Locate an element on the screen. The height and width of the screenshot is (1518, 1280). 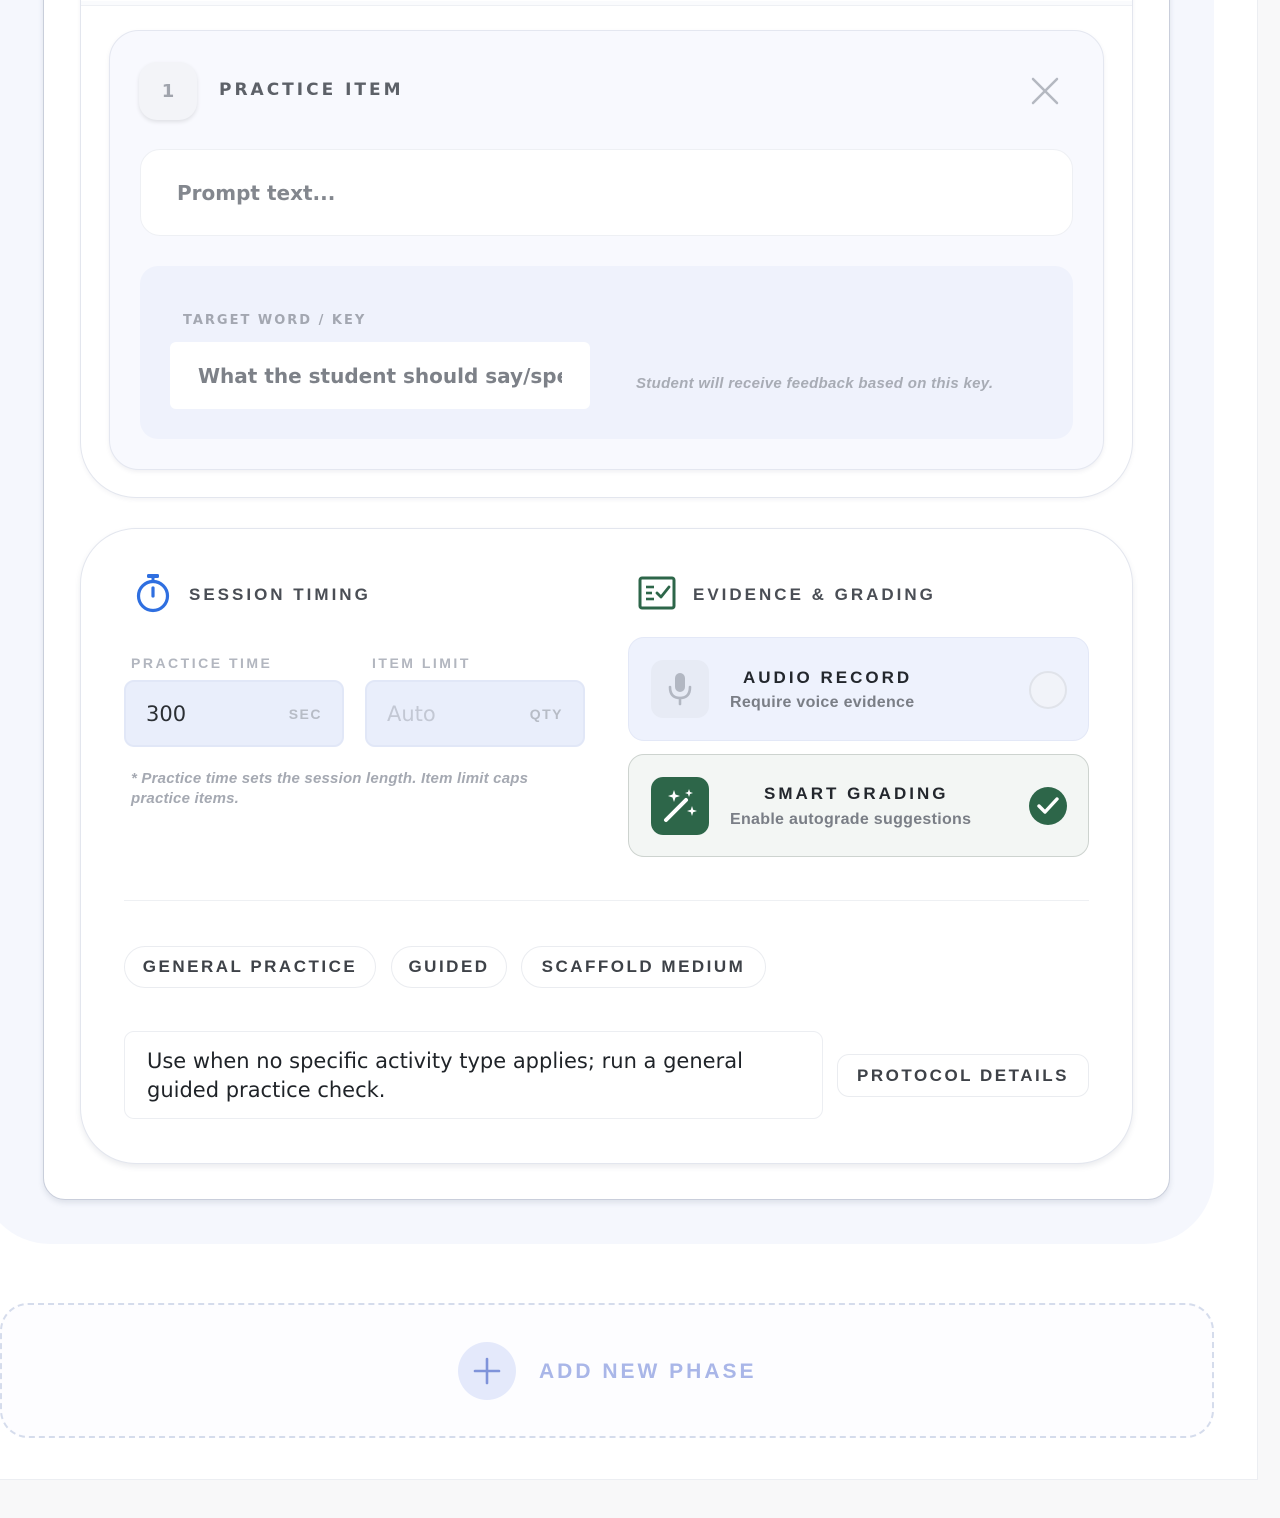
magic-wand-icon is located at coordinates (680, 805).